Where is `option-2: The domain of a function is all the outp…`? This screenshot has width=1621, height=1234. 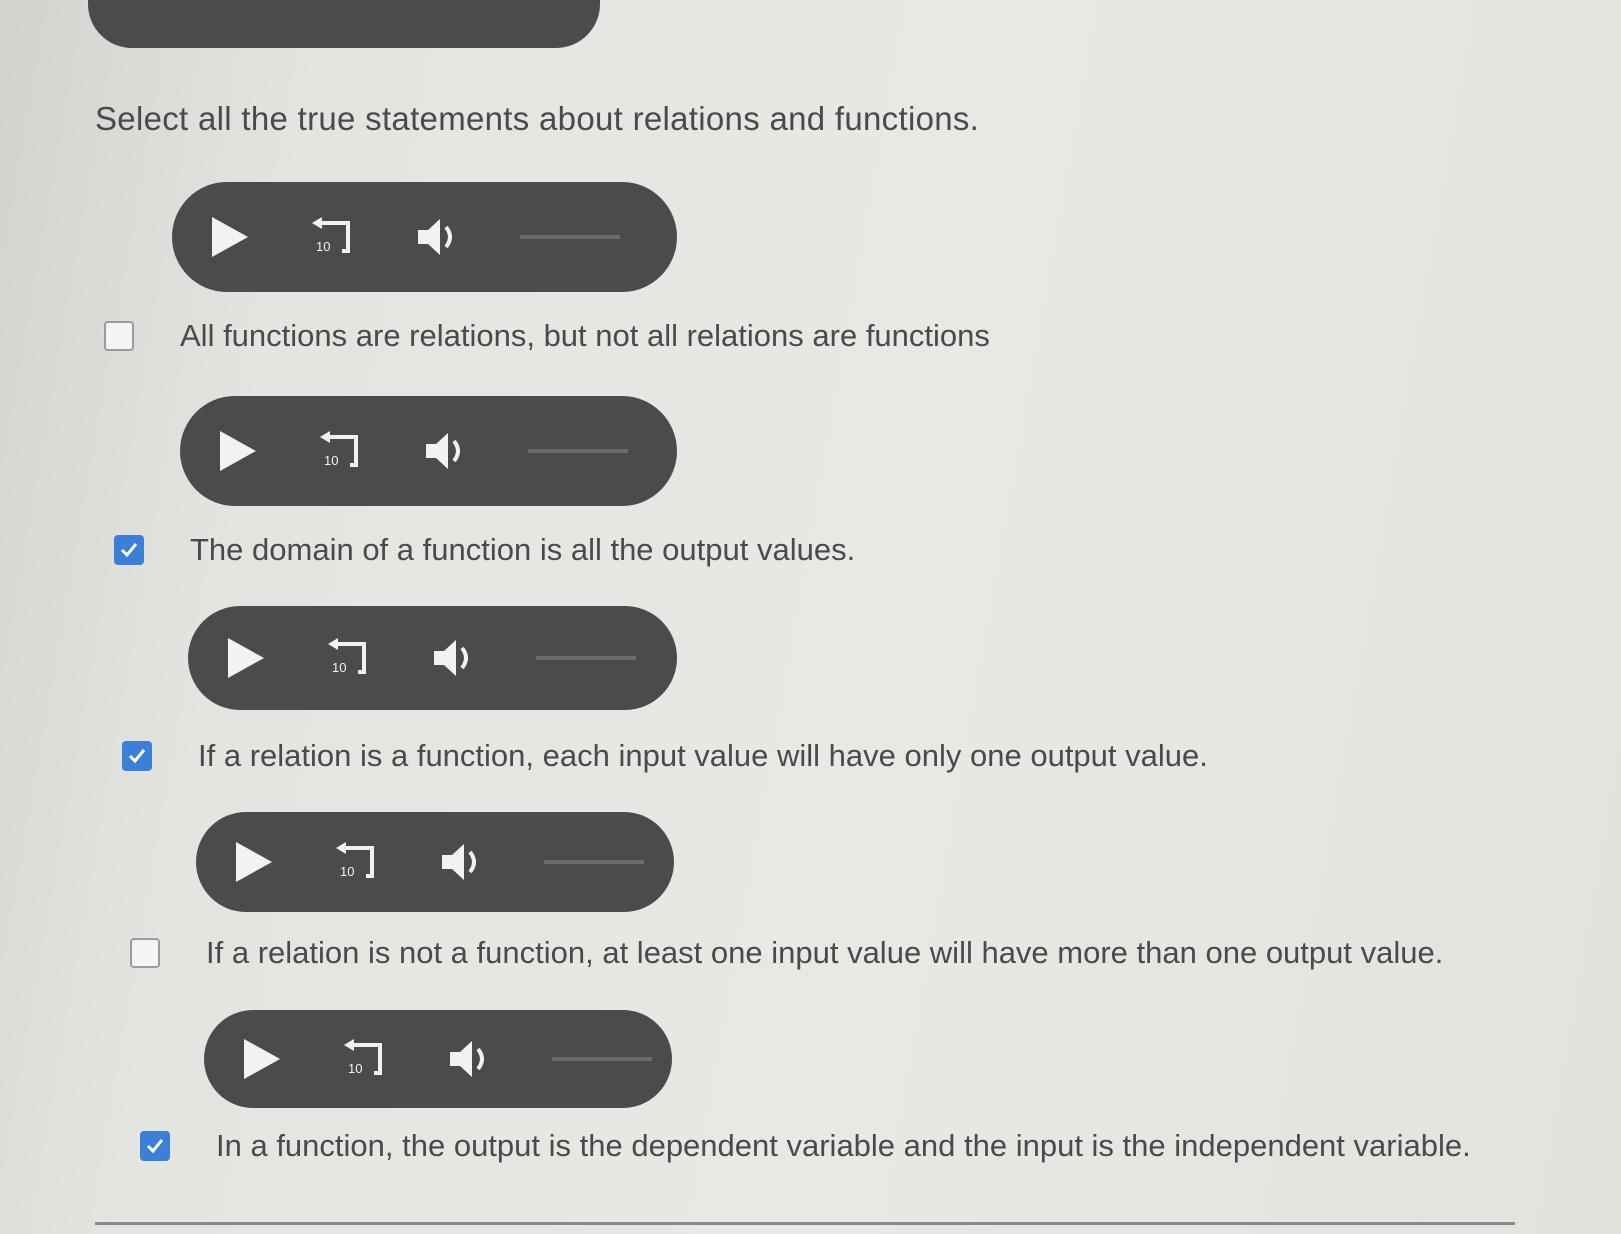 option-2: The domain of a function is all the outp… is located at coordinates (484, 550).